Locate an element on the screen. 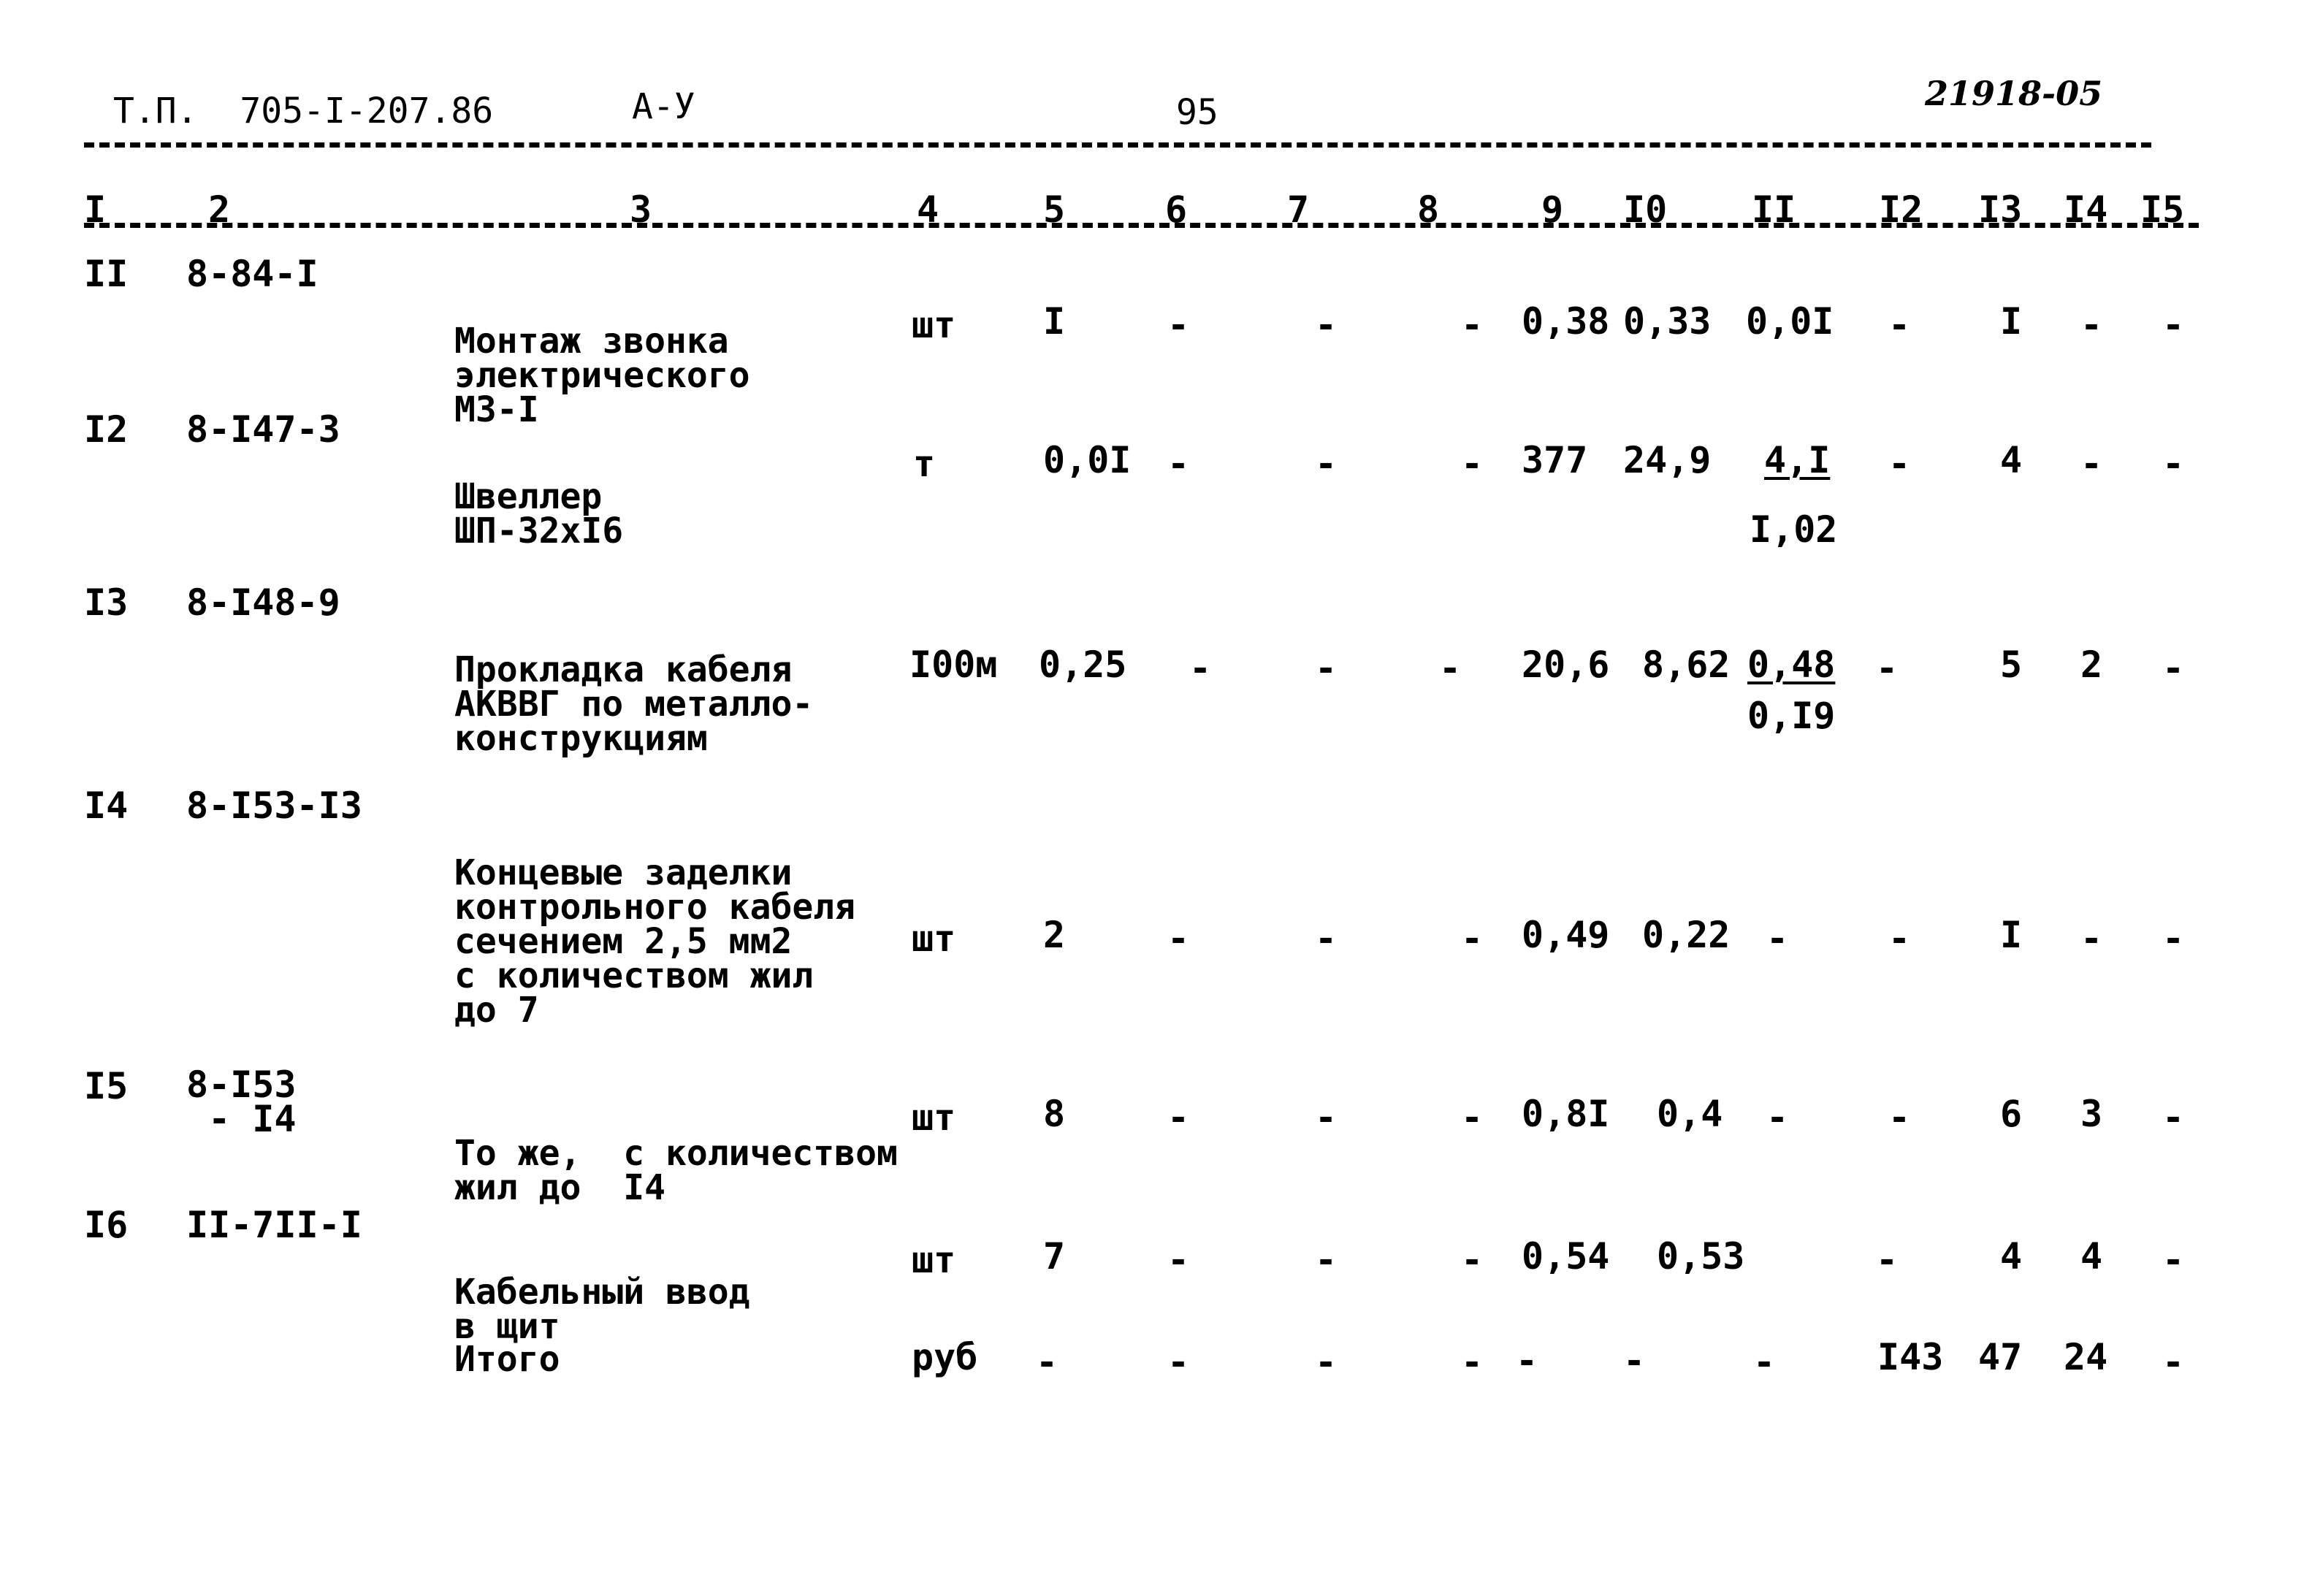 This screenshot has width=2312, height=1596. col-11-denominator: I,02 is located at coordinates (1794, 529).